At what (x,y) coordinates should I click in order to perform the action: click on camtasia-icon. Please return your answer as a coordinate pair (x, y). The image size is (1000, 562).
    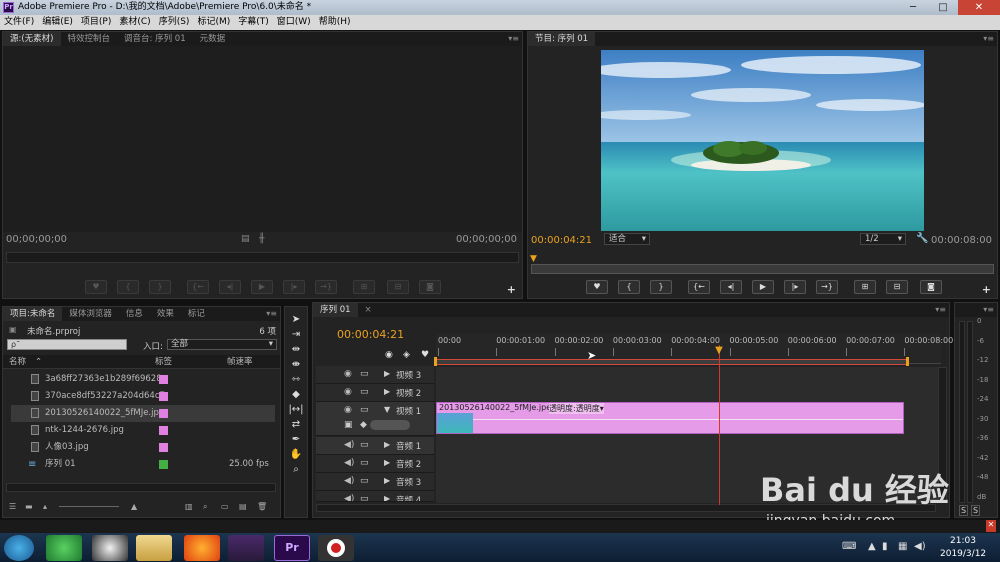
    Looking at the image, I should click on (246, 548).